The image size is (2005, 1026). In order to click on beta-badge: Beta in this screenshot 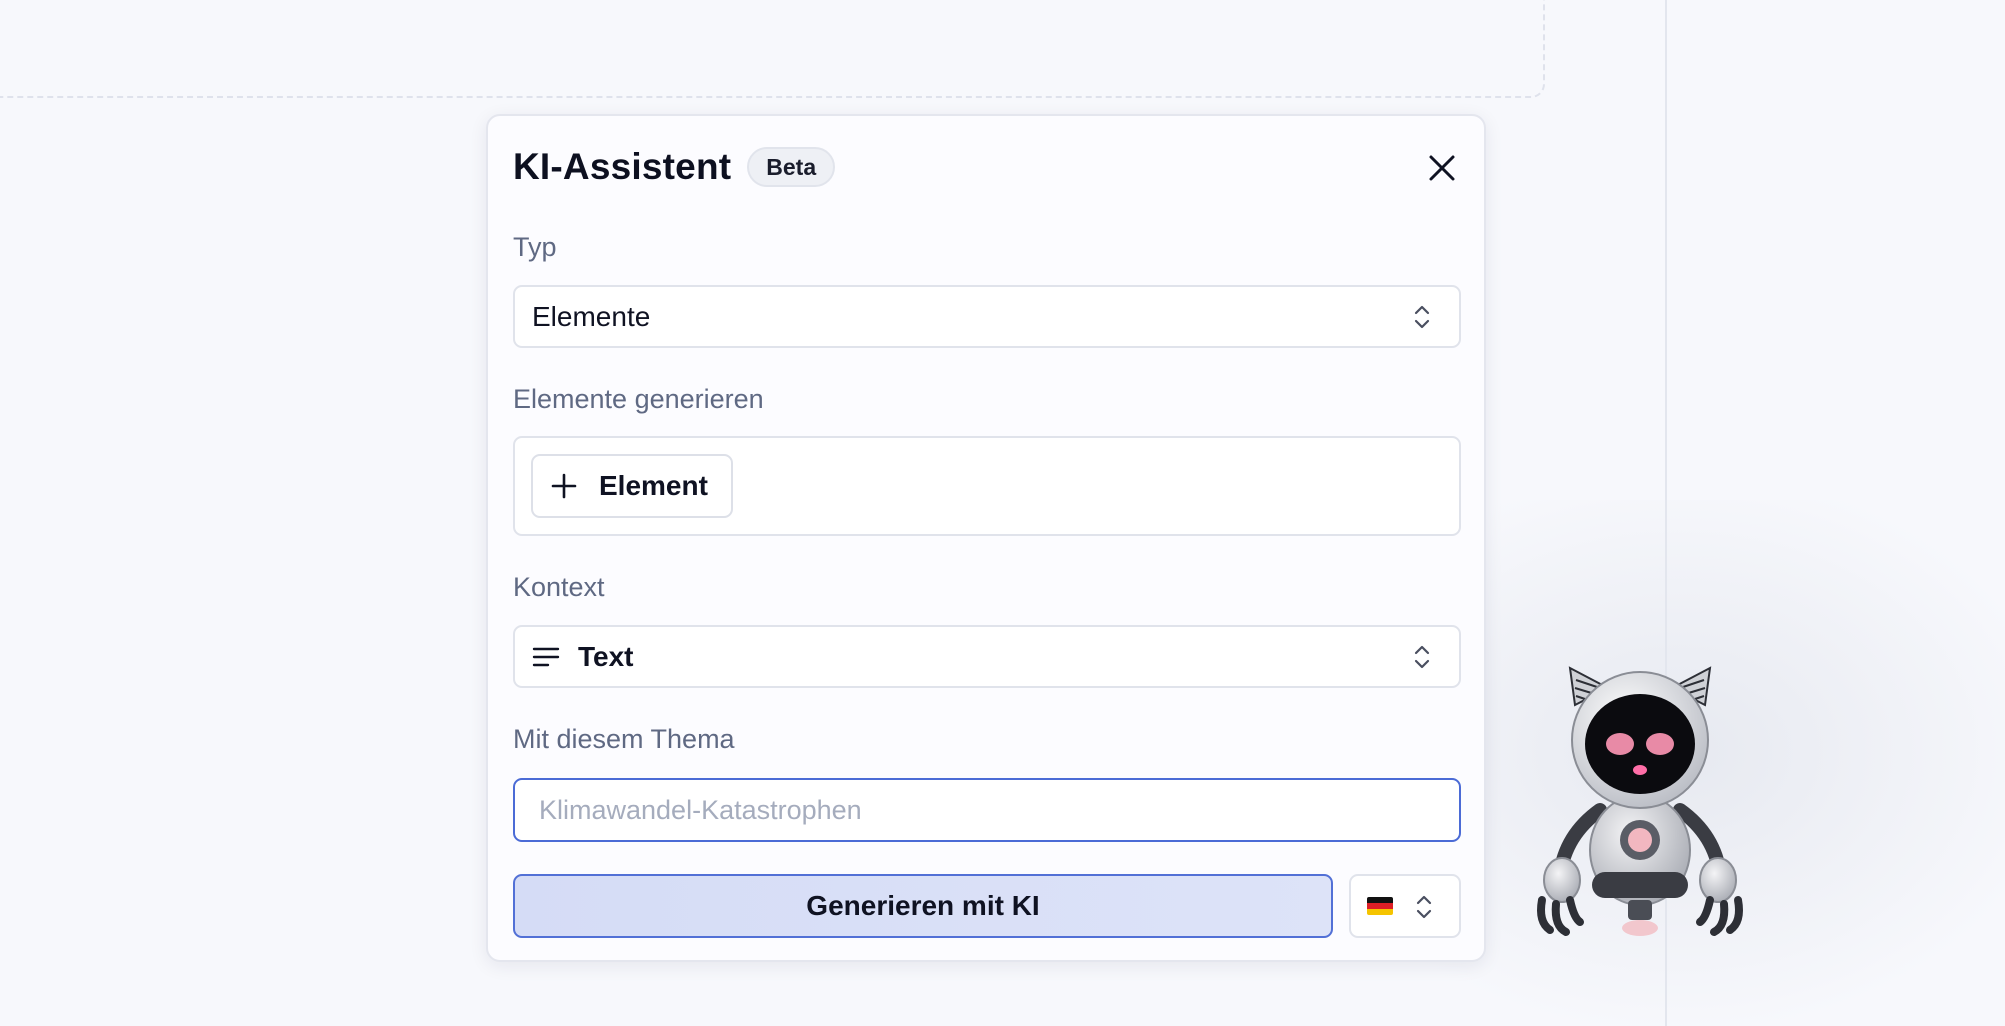, I will do `click(791, 167)`.